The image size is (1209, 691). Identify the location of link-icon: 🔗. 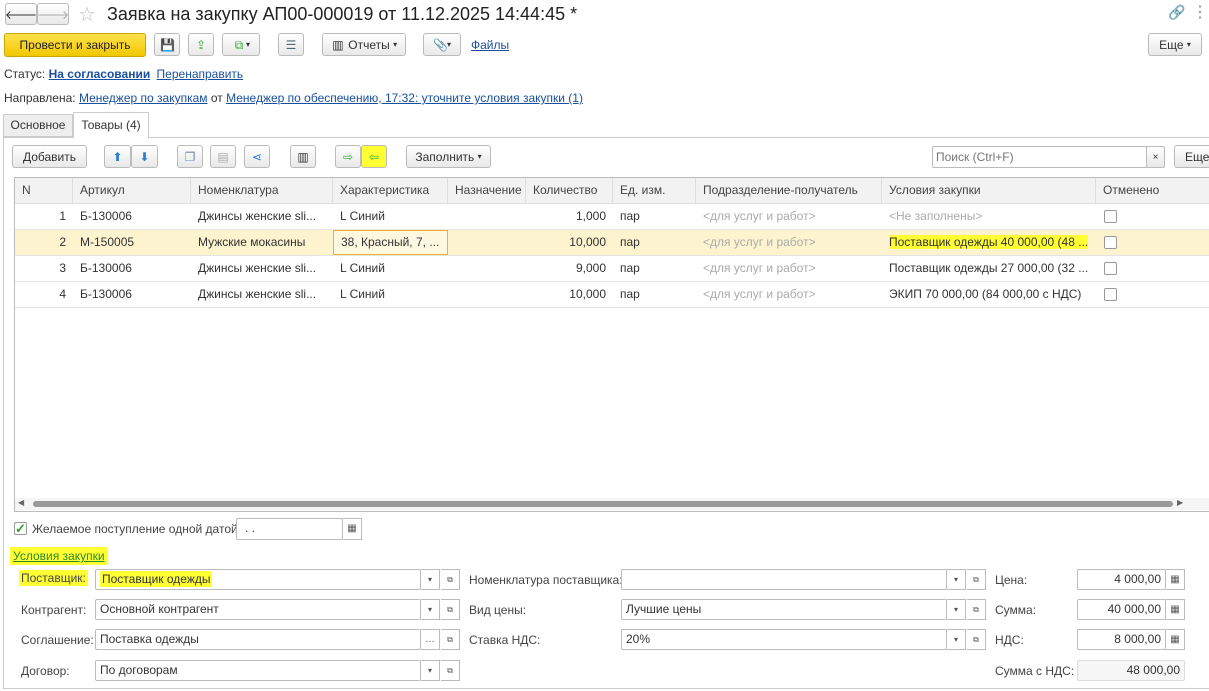
(1176, 12).